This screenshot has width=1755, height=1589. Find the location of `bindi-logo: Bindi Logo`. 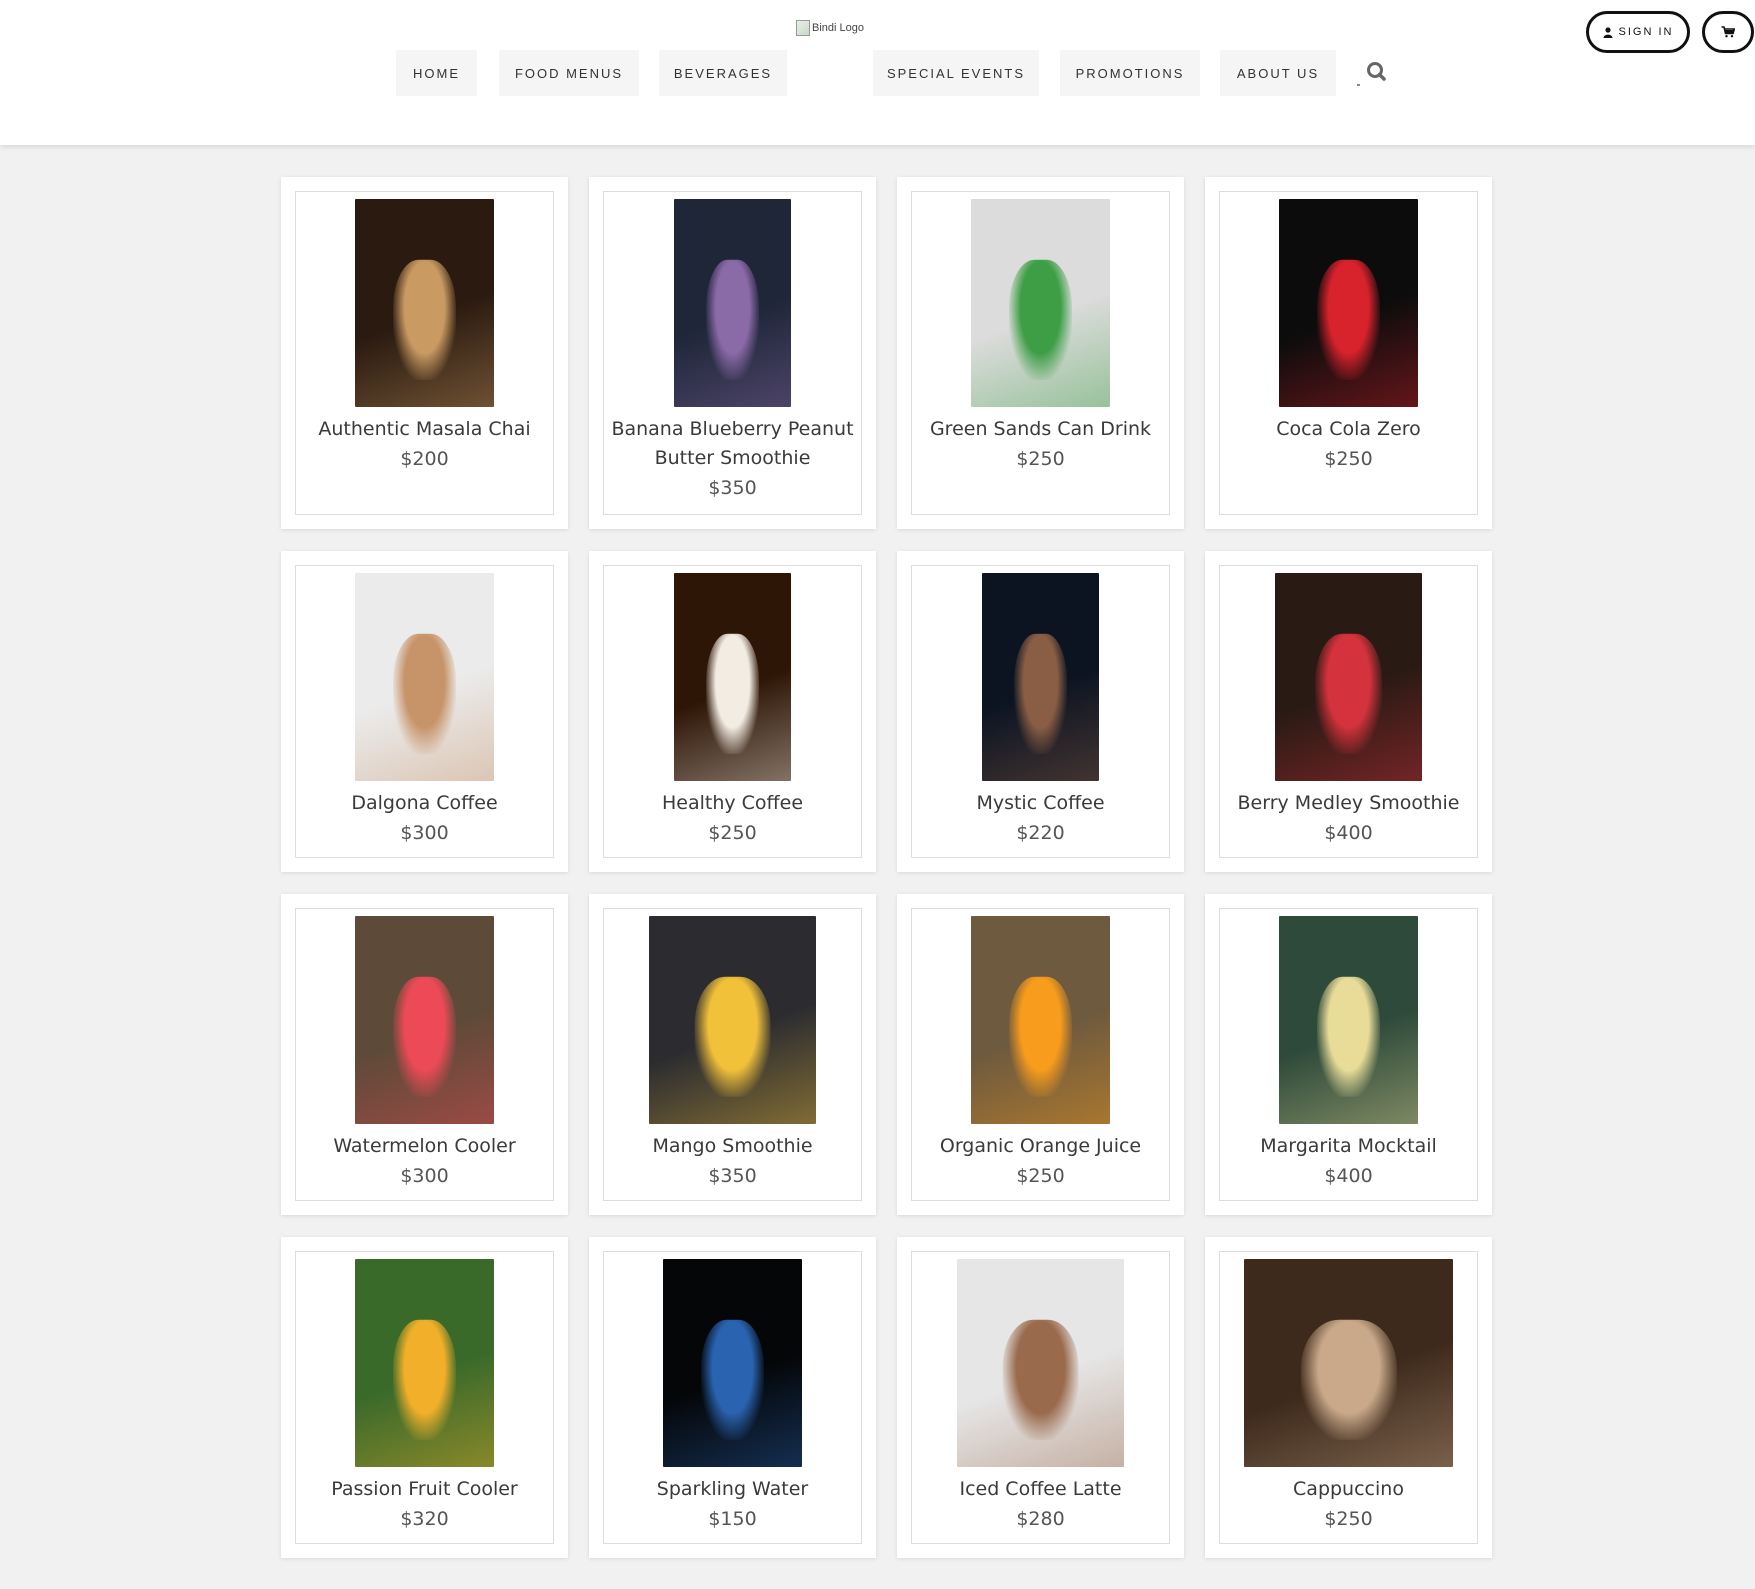

bindi-logo: Bindi Logo is located at coordinates (830, 28).